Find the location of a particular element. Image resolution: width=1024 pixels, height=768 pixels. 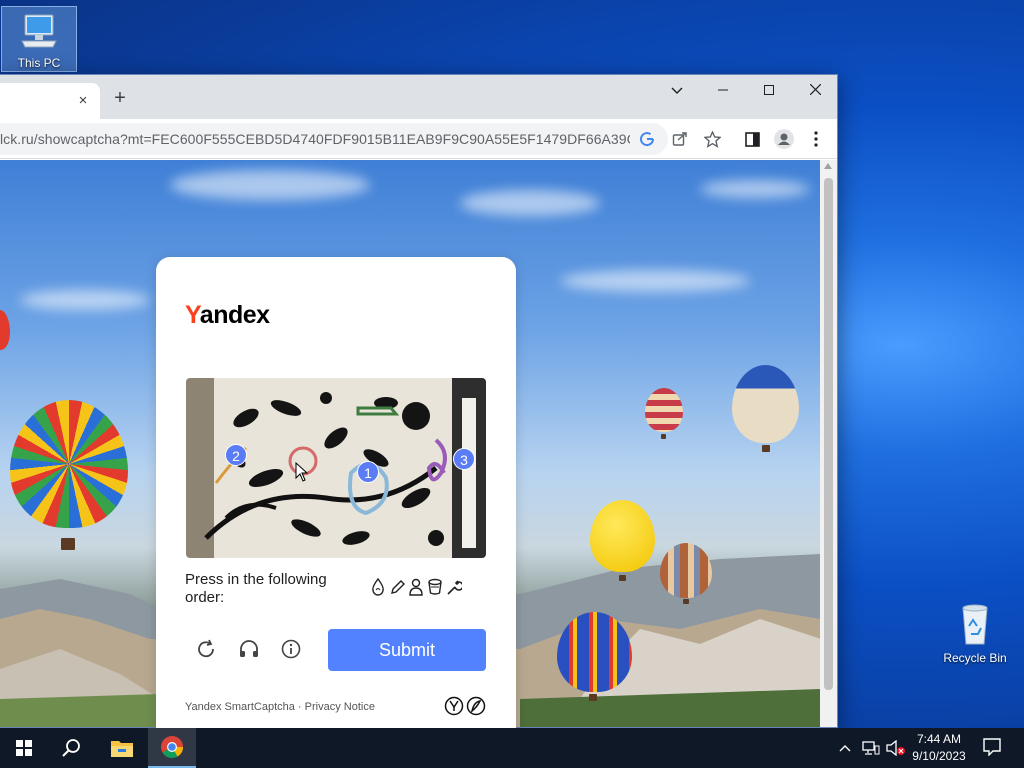

side-panel-icon is located at coordinates (752, 139).